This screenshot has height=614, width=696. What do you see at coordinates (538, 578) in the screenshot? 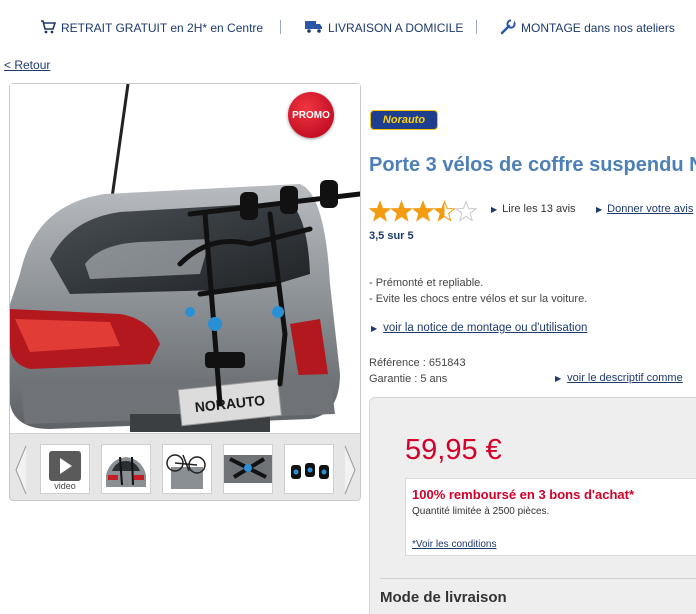
I see `divider` at bounding box center [538, 578].